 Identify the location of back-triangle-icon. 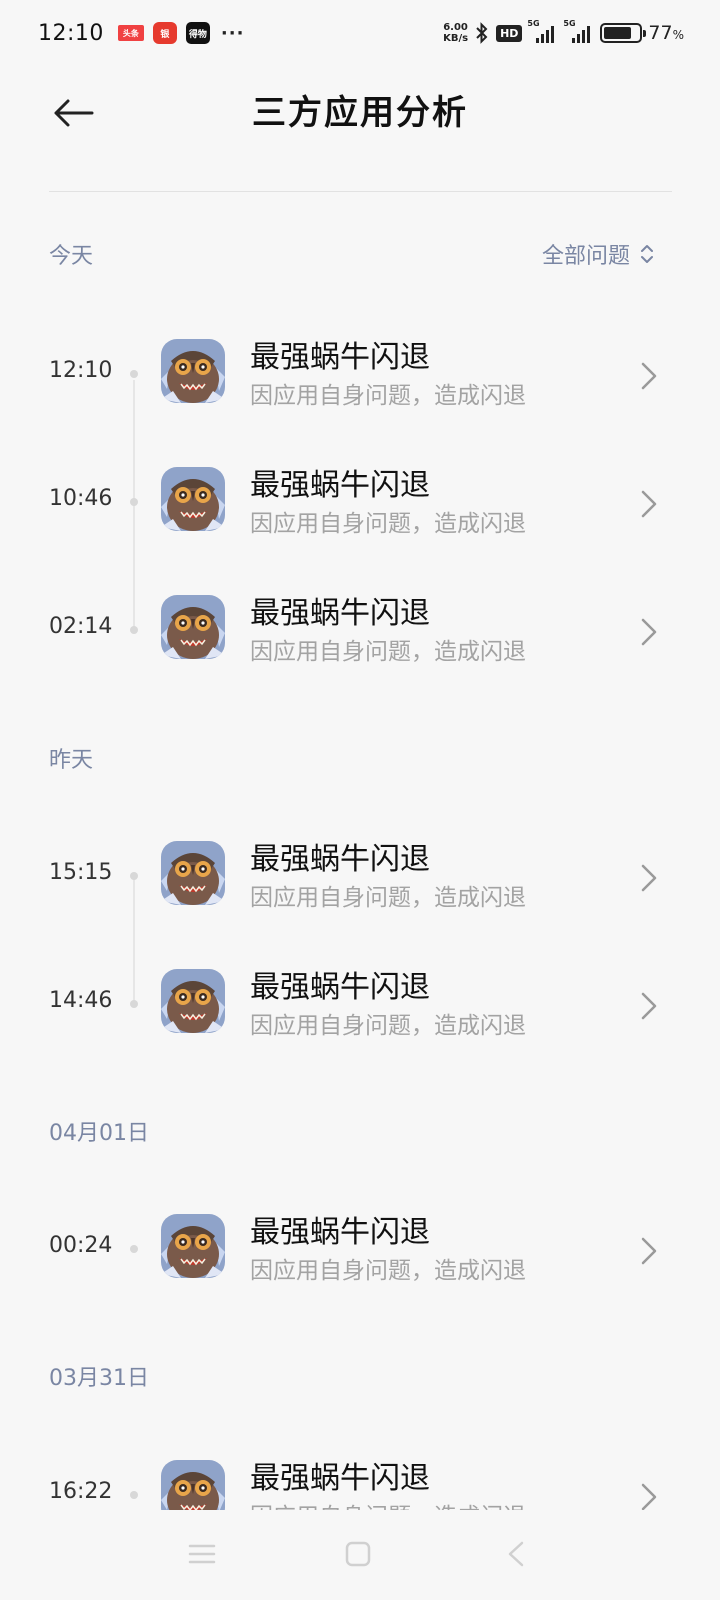
(516, 1554).